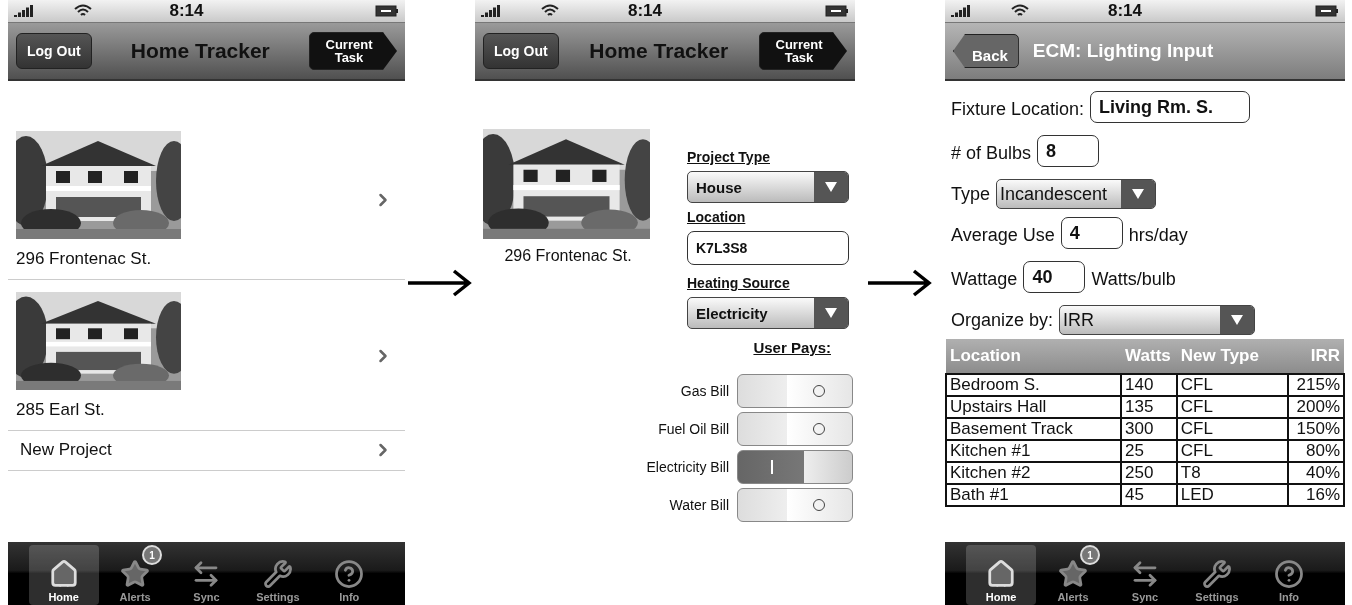  Describe the element at coordinates (206, 355) in the screenshot. I see `list-item: 285 Earl St.` at that location.